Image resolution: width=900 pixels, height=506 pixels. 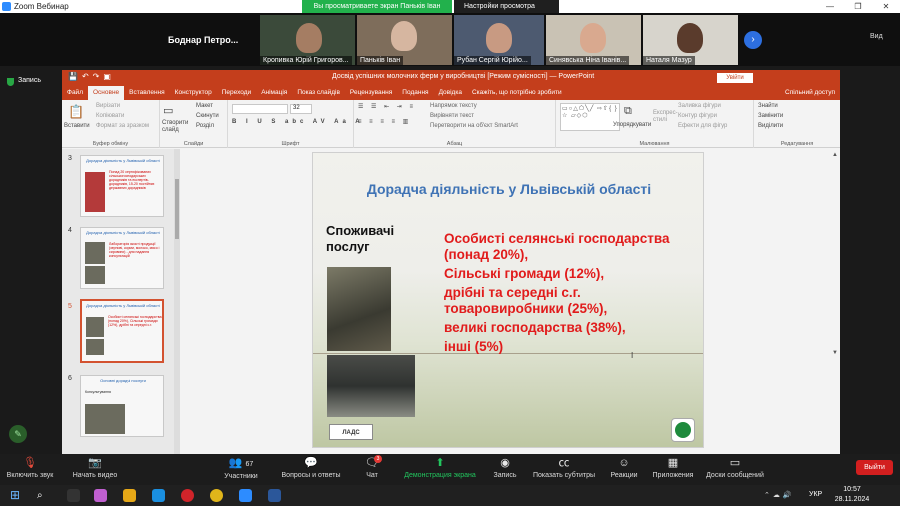 I want to click on copy-button: Копіювати, so click(x=110, y=116).